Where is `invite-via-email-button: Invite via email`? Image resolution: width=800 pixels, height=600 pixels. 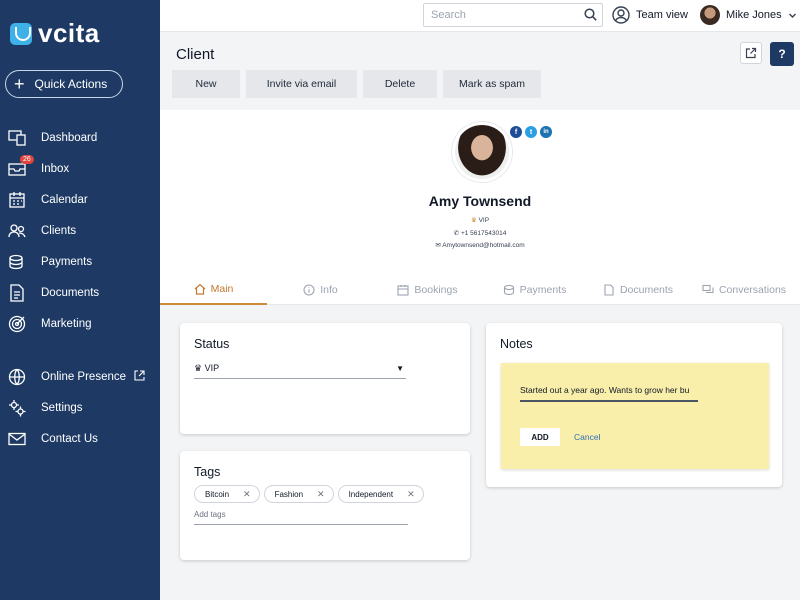
invite-via-email-button: Invite via email is located at coordinates (301, 84).